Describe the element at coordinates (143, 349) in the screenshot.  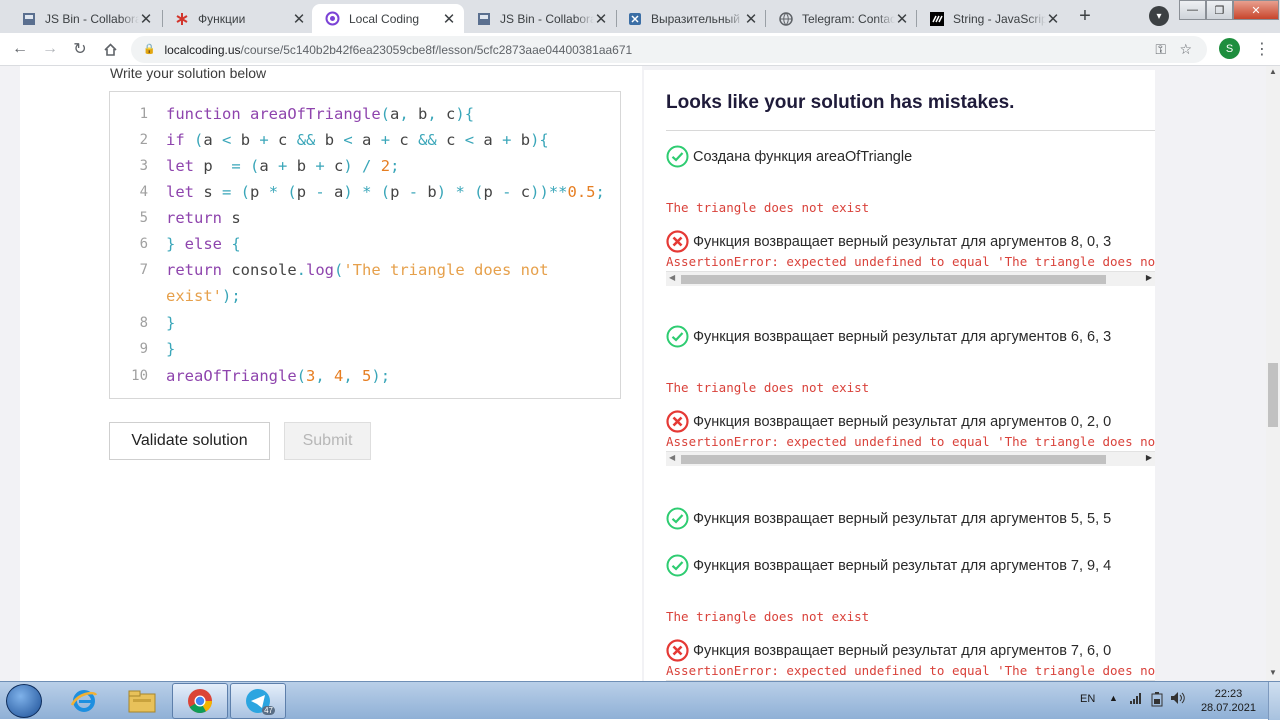
I see `line-number: 9` at that location.